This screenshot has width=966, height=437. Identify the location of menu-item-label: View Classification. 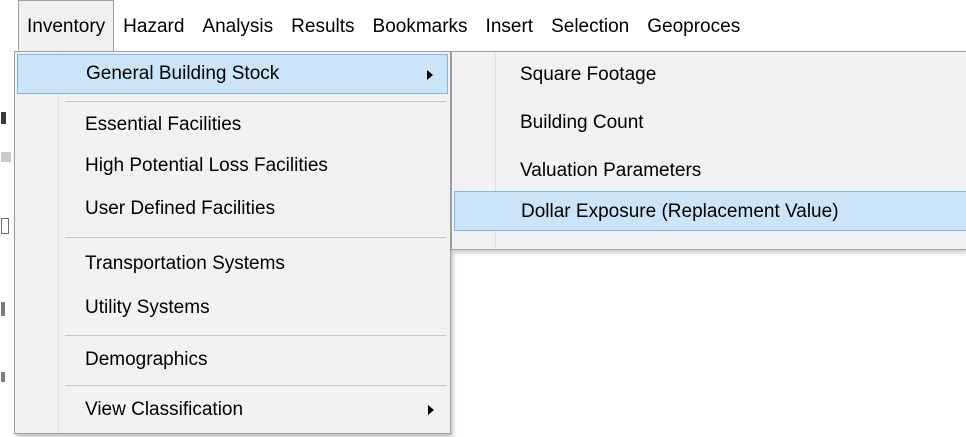
(164, 409).